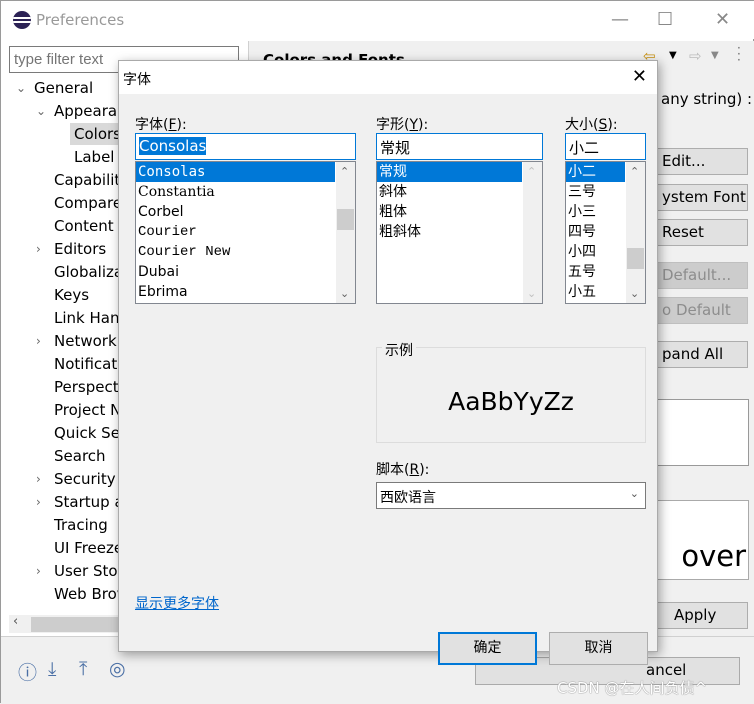  What do you see at coordinates (97, 134) in the screenshot?
I see `tree-item-label: Colors` at bounding box center [97, 134].